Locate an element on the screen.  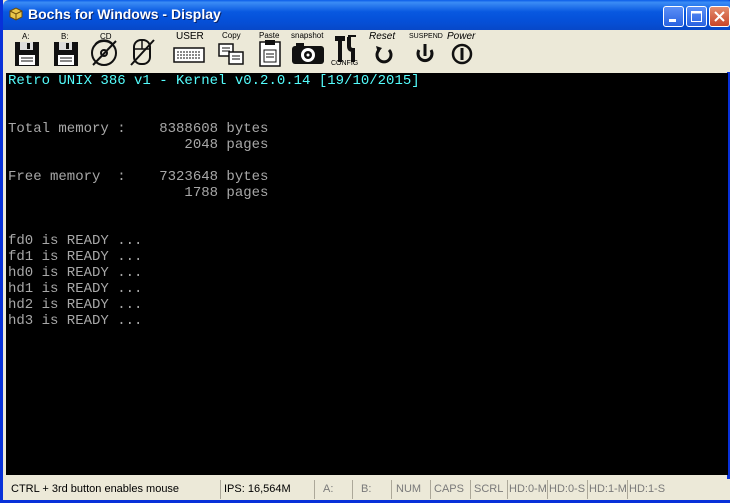
config-label: CONFIG is located at coordinates (345, 63).